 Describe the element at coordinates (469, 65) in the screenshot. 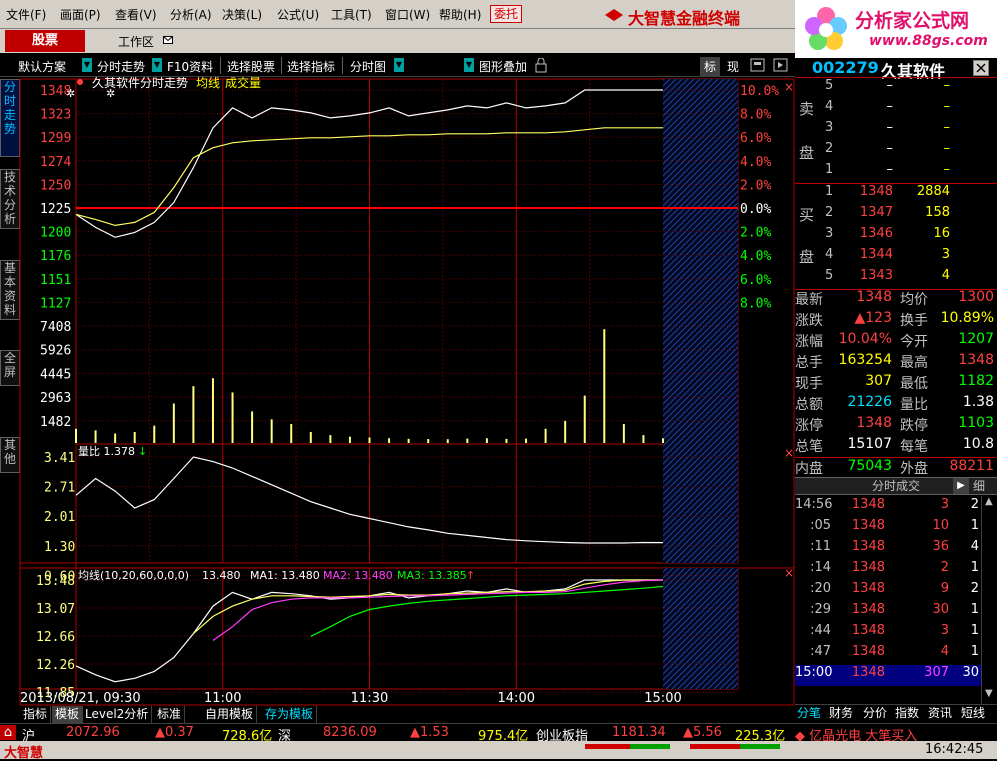

I see `overlay-dropdown-icon: ▼` at that location.